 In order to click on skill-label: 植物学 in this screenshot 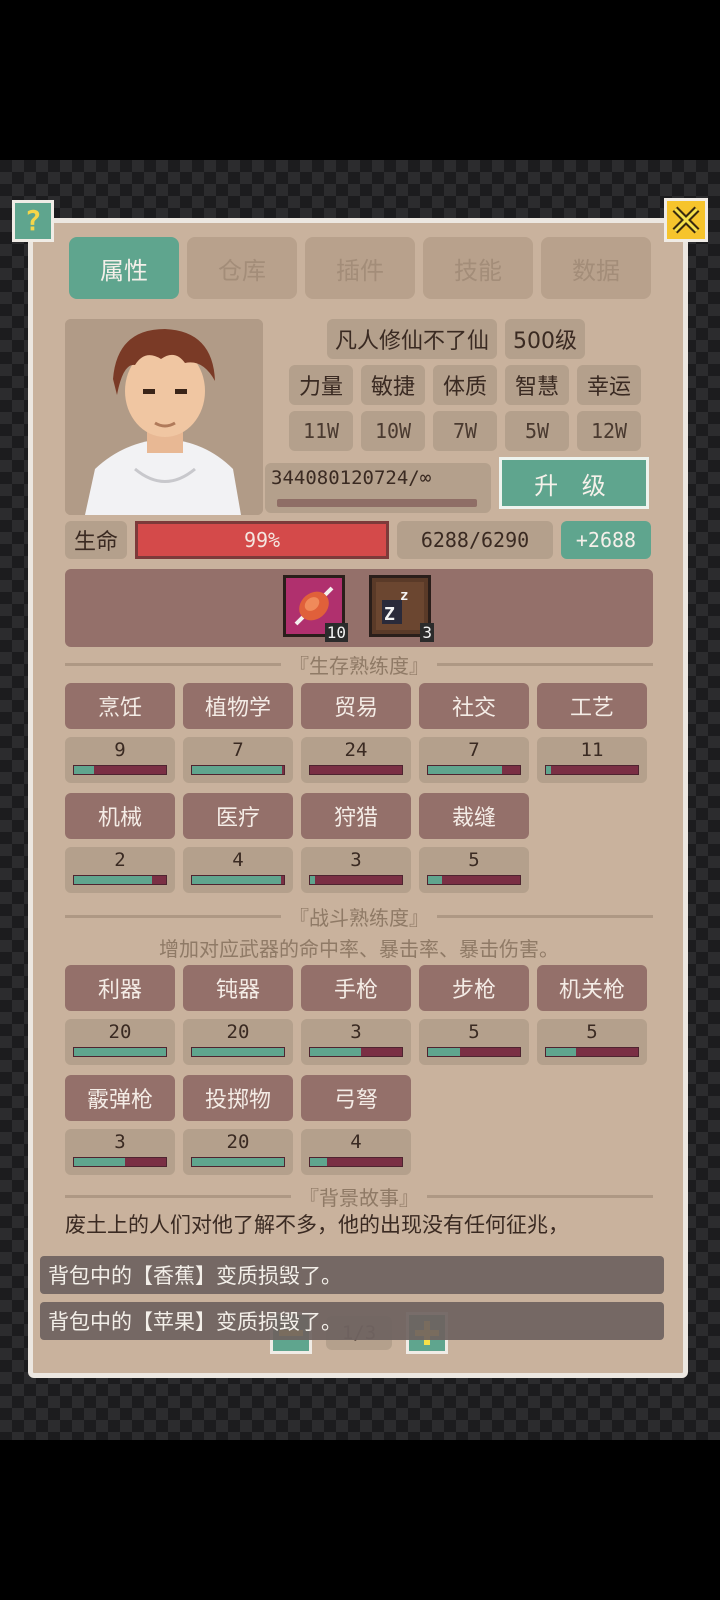, I will do `click(238, 706)`.